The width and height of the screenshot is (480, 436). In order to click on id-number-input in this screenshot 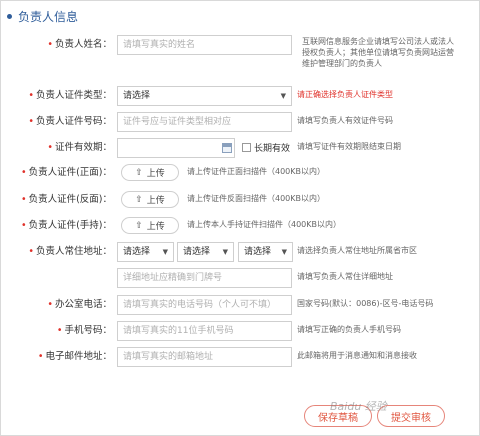, I will do `click(204, 122)`.